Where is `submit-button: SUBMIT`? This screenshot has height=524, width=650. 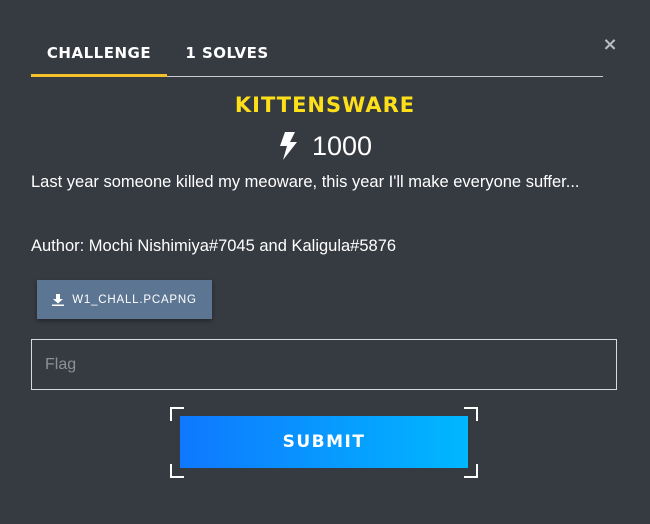 submit-button: SUBMIT is located at coordinates (324, 442).